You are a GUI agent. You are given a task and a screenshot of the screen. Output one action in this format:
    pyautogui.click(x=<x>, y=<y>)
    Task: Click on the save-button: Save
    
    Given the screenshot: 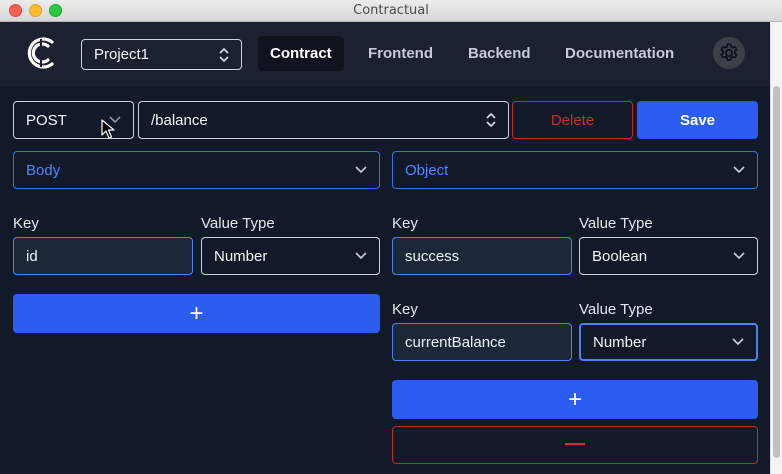 What is the action you would take?
    pyautogui.click(x=697, y=120)
    